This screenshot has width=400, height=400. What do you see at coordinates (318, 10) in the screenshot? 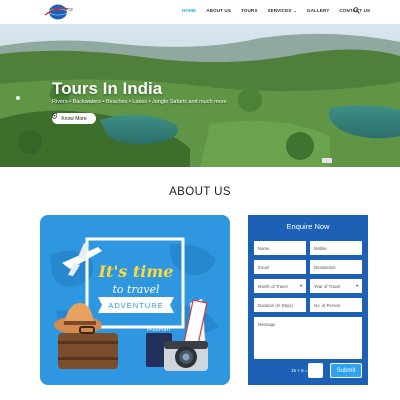
I see `nav-gallery: GALLERY` at bounding box center [318, 10].